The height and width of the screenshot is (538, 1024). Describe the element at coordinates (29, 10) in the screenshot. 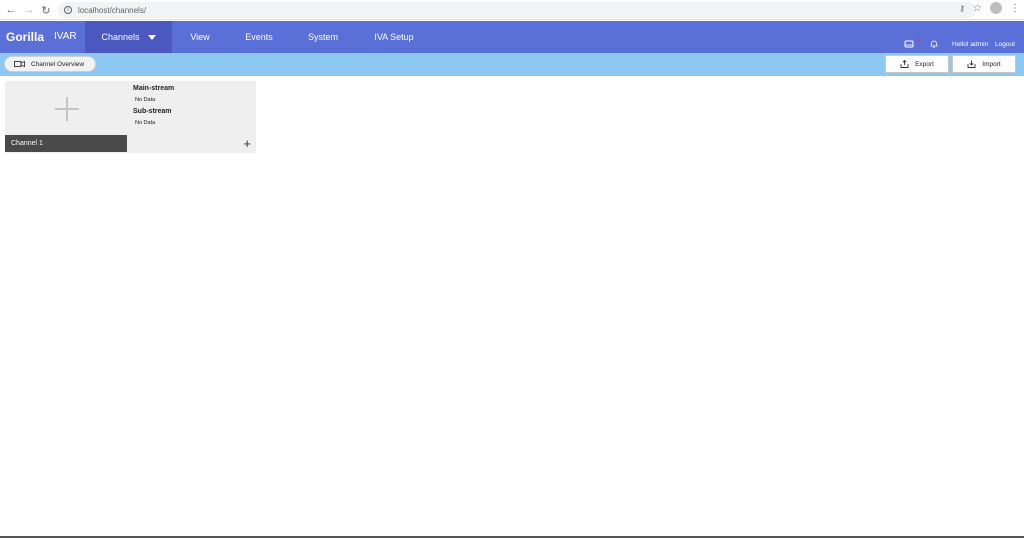

I see `forward-icon: →` at that location.